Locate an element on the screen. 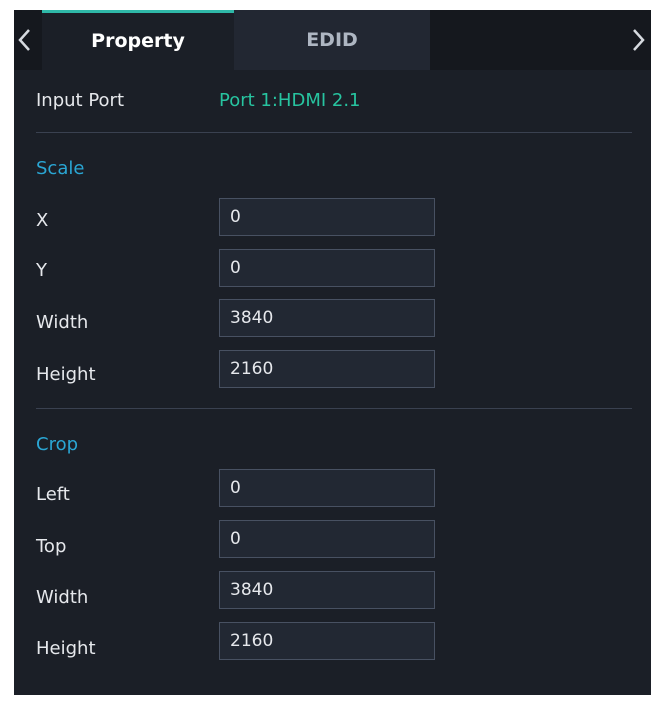 The image size is (651, 701). crop-width-label: Width is located at coordinates (62, 597).